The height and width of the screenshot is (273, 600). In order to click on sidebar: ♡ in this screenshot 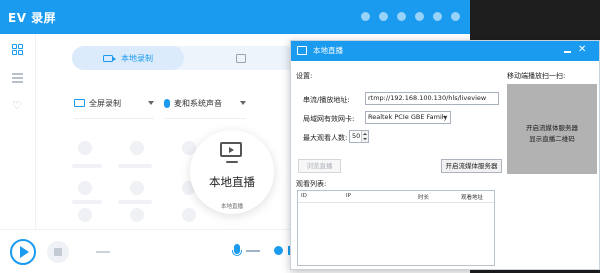, I will do `click(18, 131)`.